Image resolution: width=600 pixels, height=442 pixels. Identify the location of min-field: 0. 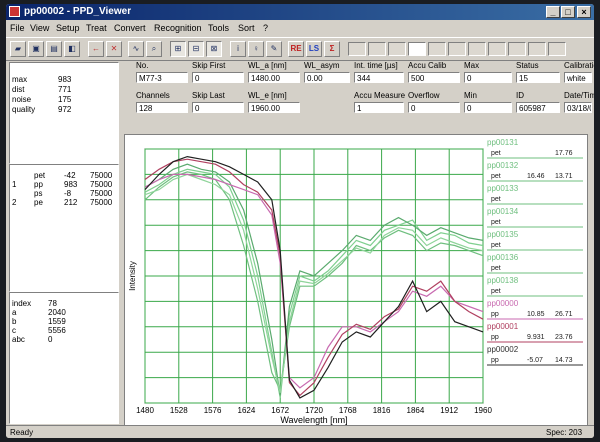
(488, 107).